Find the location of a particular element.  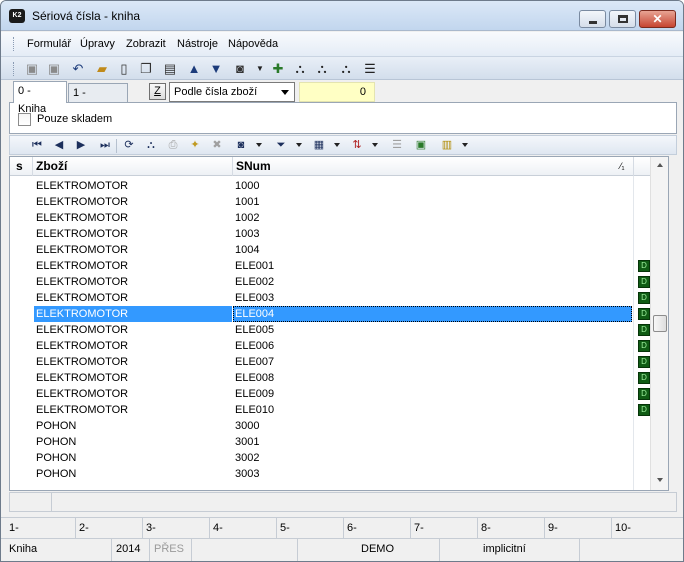

title-bar: K2 Sériová čísla - kniha ✕ is located at coordinates (342, 16).